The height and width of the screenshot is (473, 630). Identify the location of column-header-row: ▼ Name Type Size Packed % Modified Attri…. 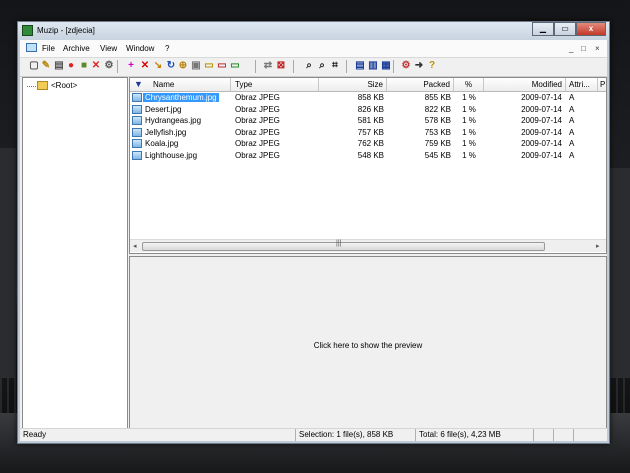
(368, 85).